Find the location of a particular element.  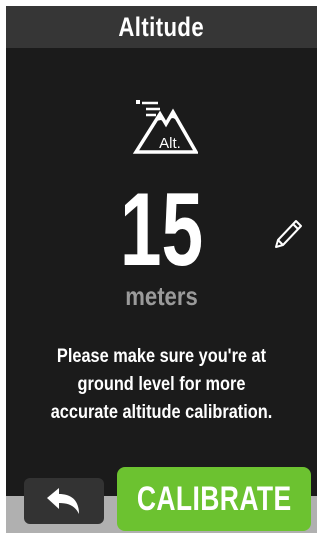

calibrate-label: CALIBRATE is located at coordinates (214, 498).